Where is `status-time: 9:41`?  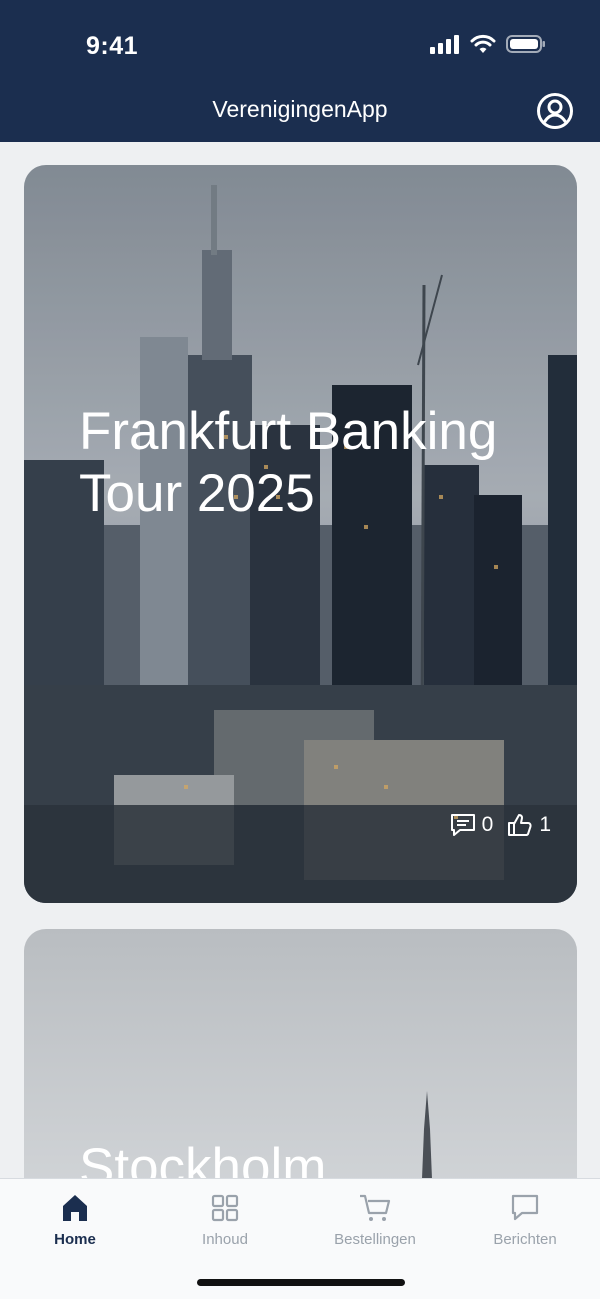
status-time: 9:41 is located at coordinates (112, 46).